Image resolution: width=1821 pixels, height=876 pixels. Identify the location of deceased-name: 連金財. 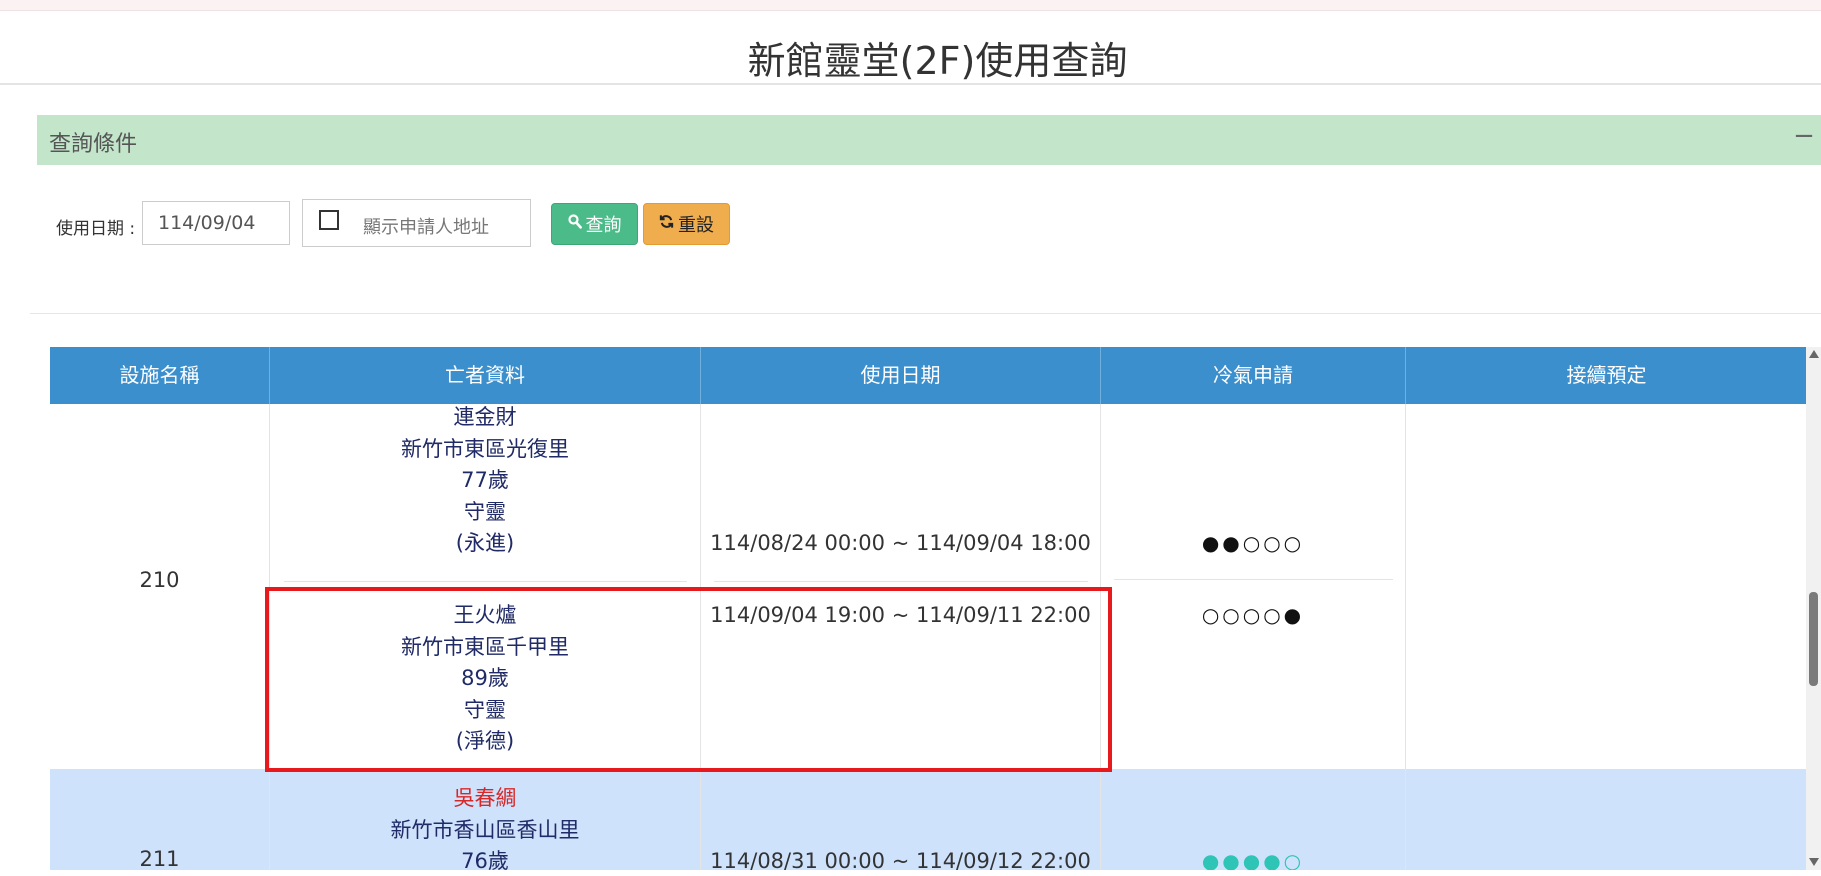
(485, 417).